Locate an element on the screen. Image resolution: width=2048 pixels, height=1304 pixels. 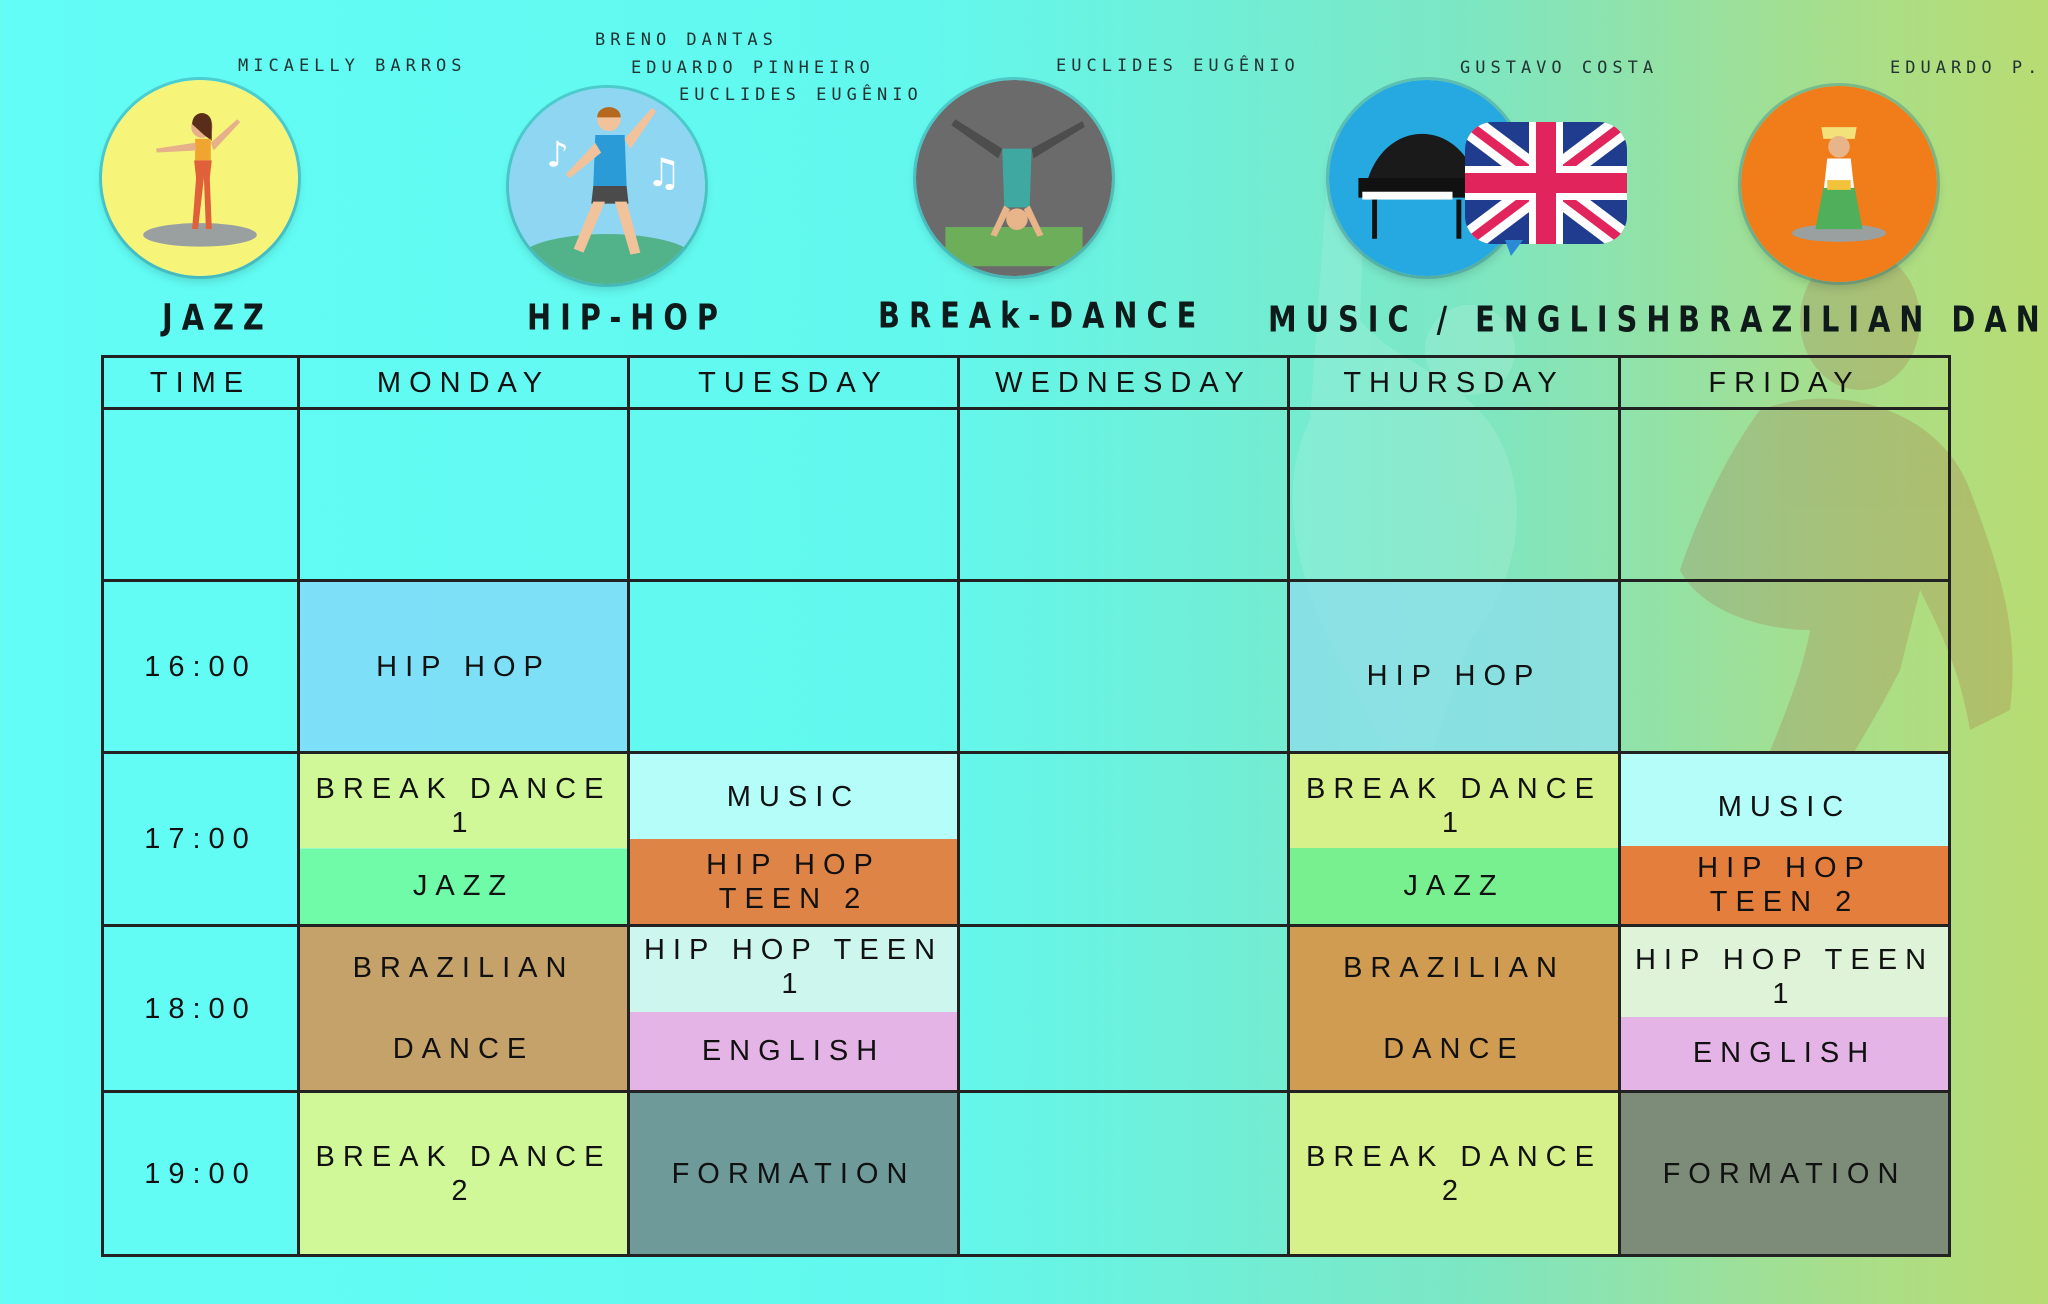
teacher-name-music-english: GUSTAVO COSTA is located at coordinates (1559, 68).